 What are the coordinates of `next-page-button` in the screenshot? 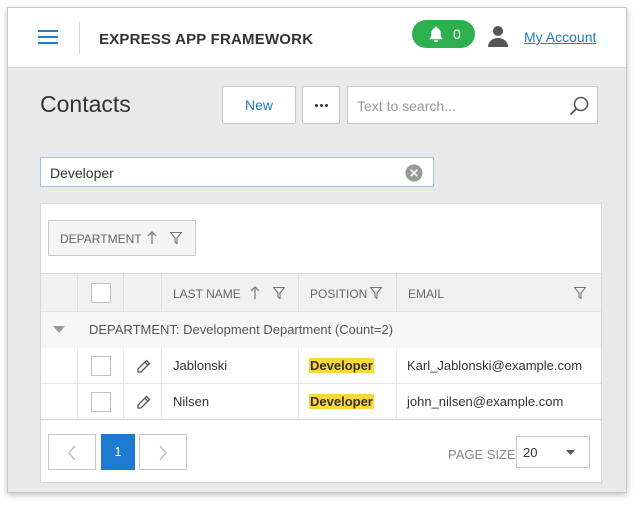 It's located at (163, 452).